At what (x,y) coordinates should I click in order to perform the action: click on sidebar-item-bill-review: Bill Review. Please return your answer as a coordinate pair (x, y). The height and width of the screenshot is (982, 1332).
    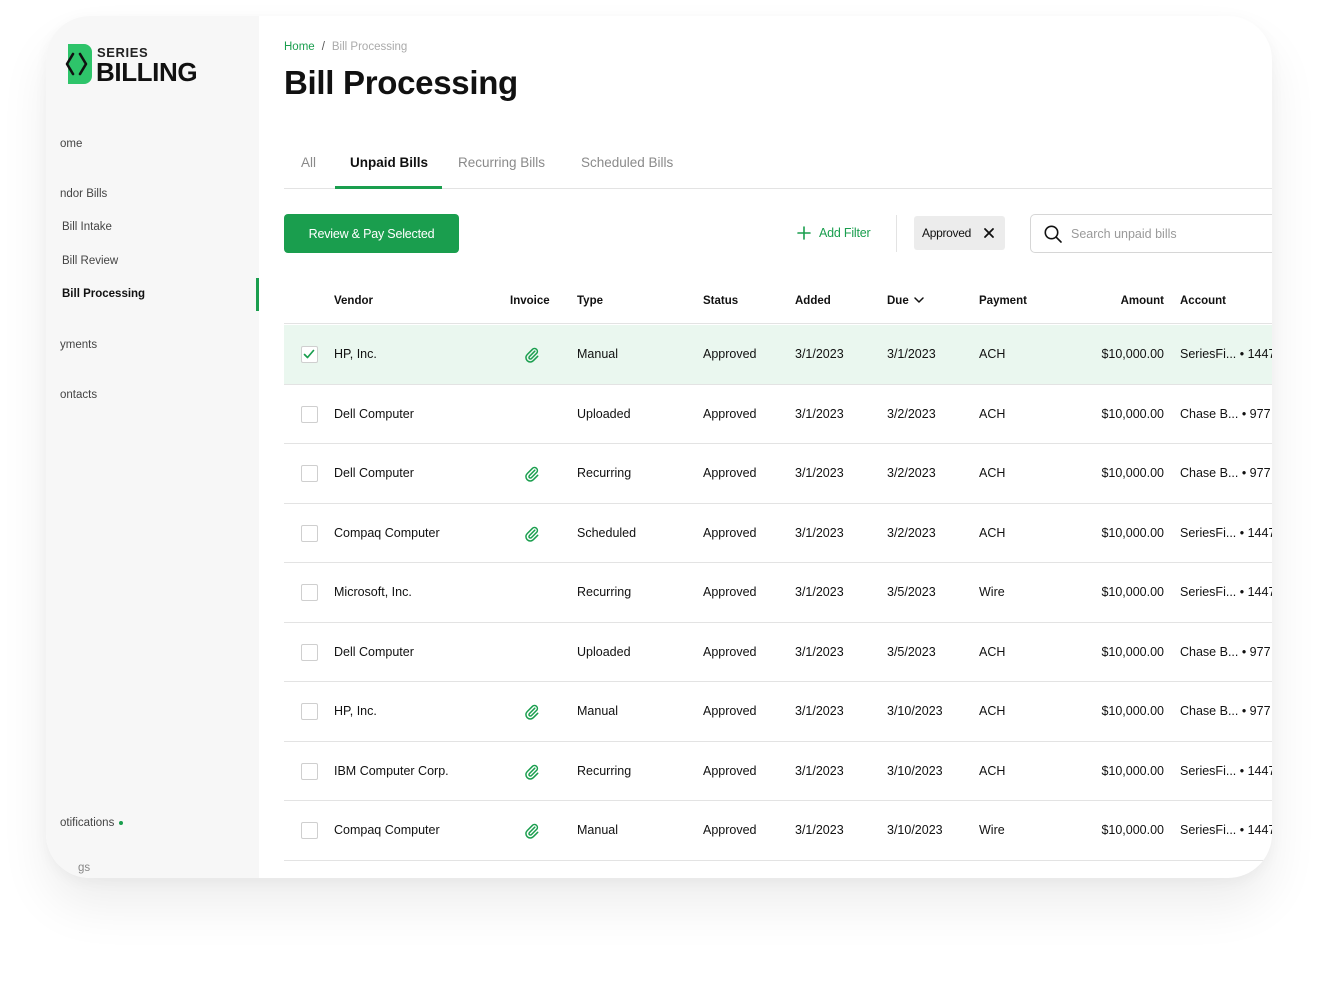
    Looking at the image, I should click on (90, 261).